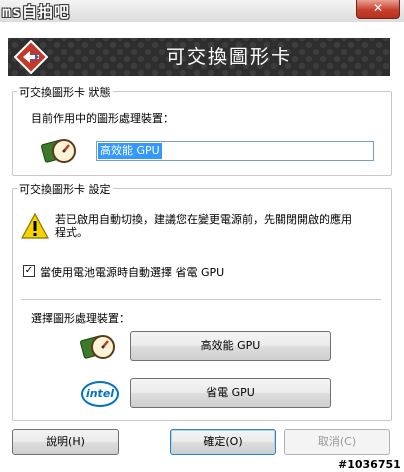 The width and height of the screenshot is (404, 472). Describe the element at coordinates (230, 393) in the screenshot. I see `power-saving-gpu-button: 省電 GPU` at that location.